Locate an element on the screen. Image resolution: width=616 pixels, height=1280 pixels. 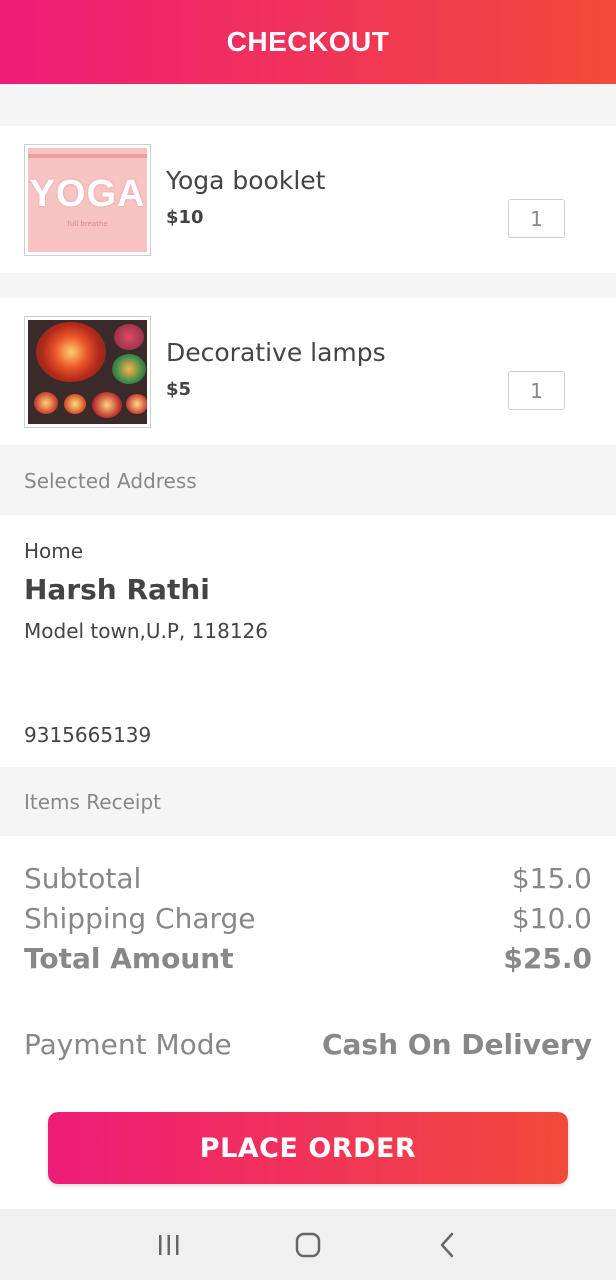
cart-item: Decorative lamps $5 1 is located at coordinates (308, 371).